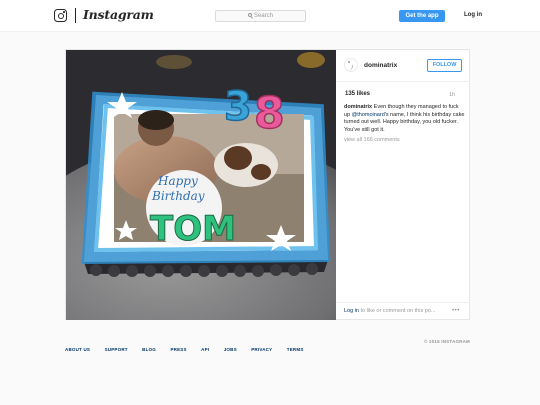 The image size is (540, 405). What do you see at coordinates (230, 349) in the screenshot?
I see `footer-link-jobs: JOBS` at bounding box center [230, 349].